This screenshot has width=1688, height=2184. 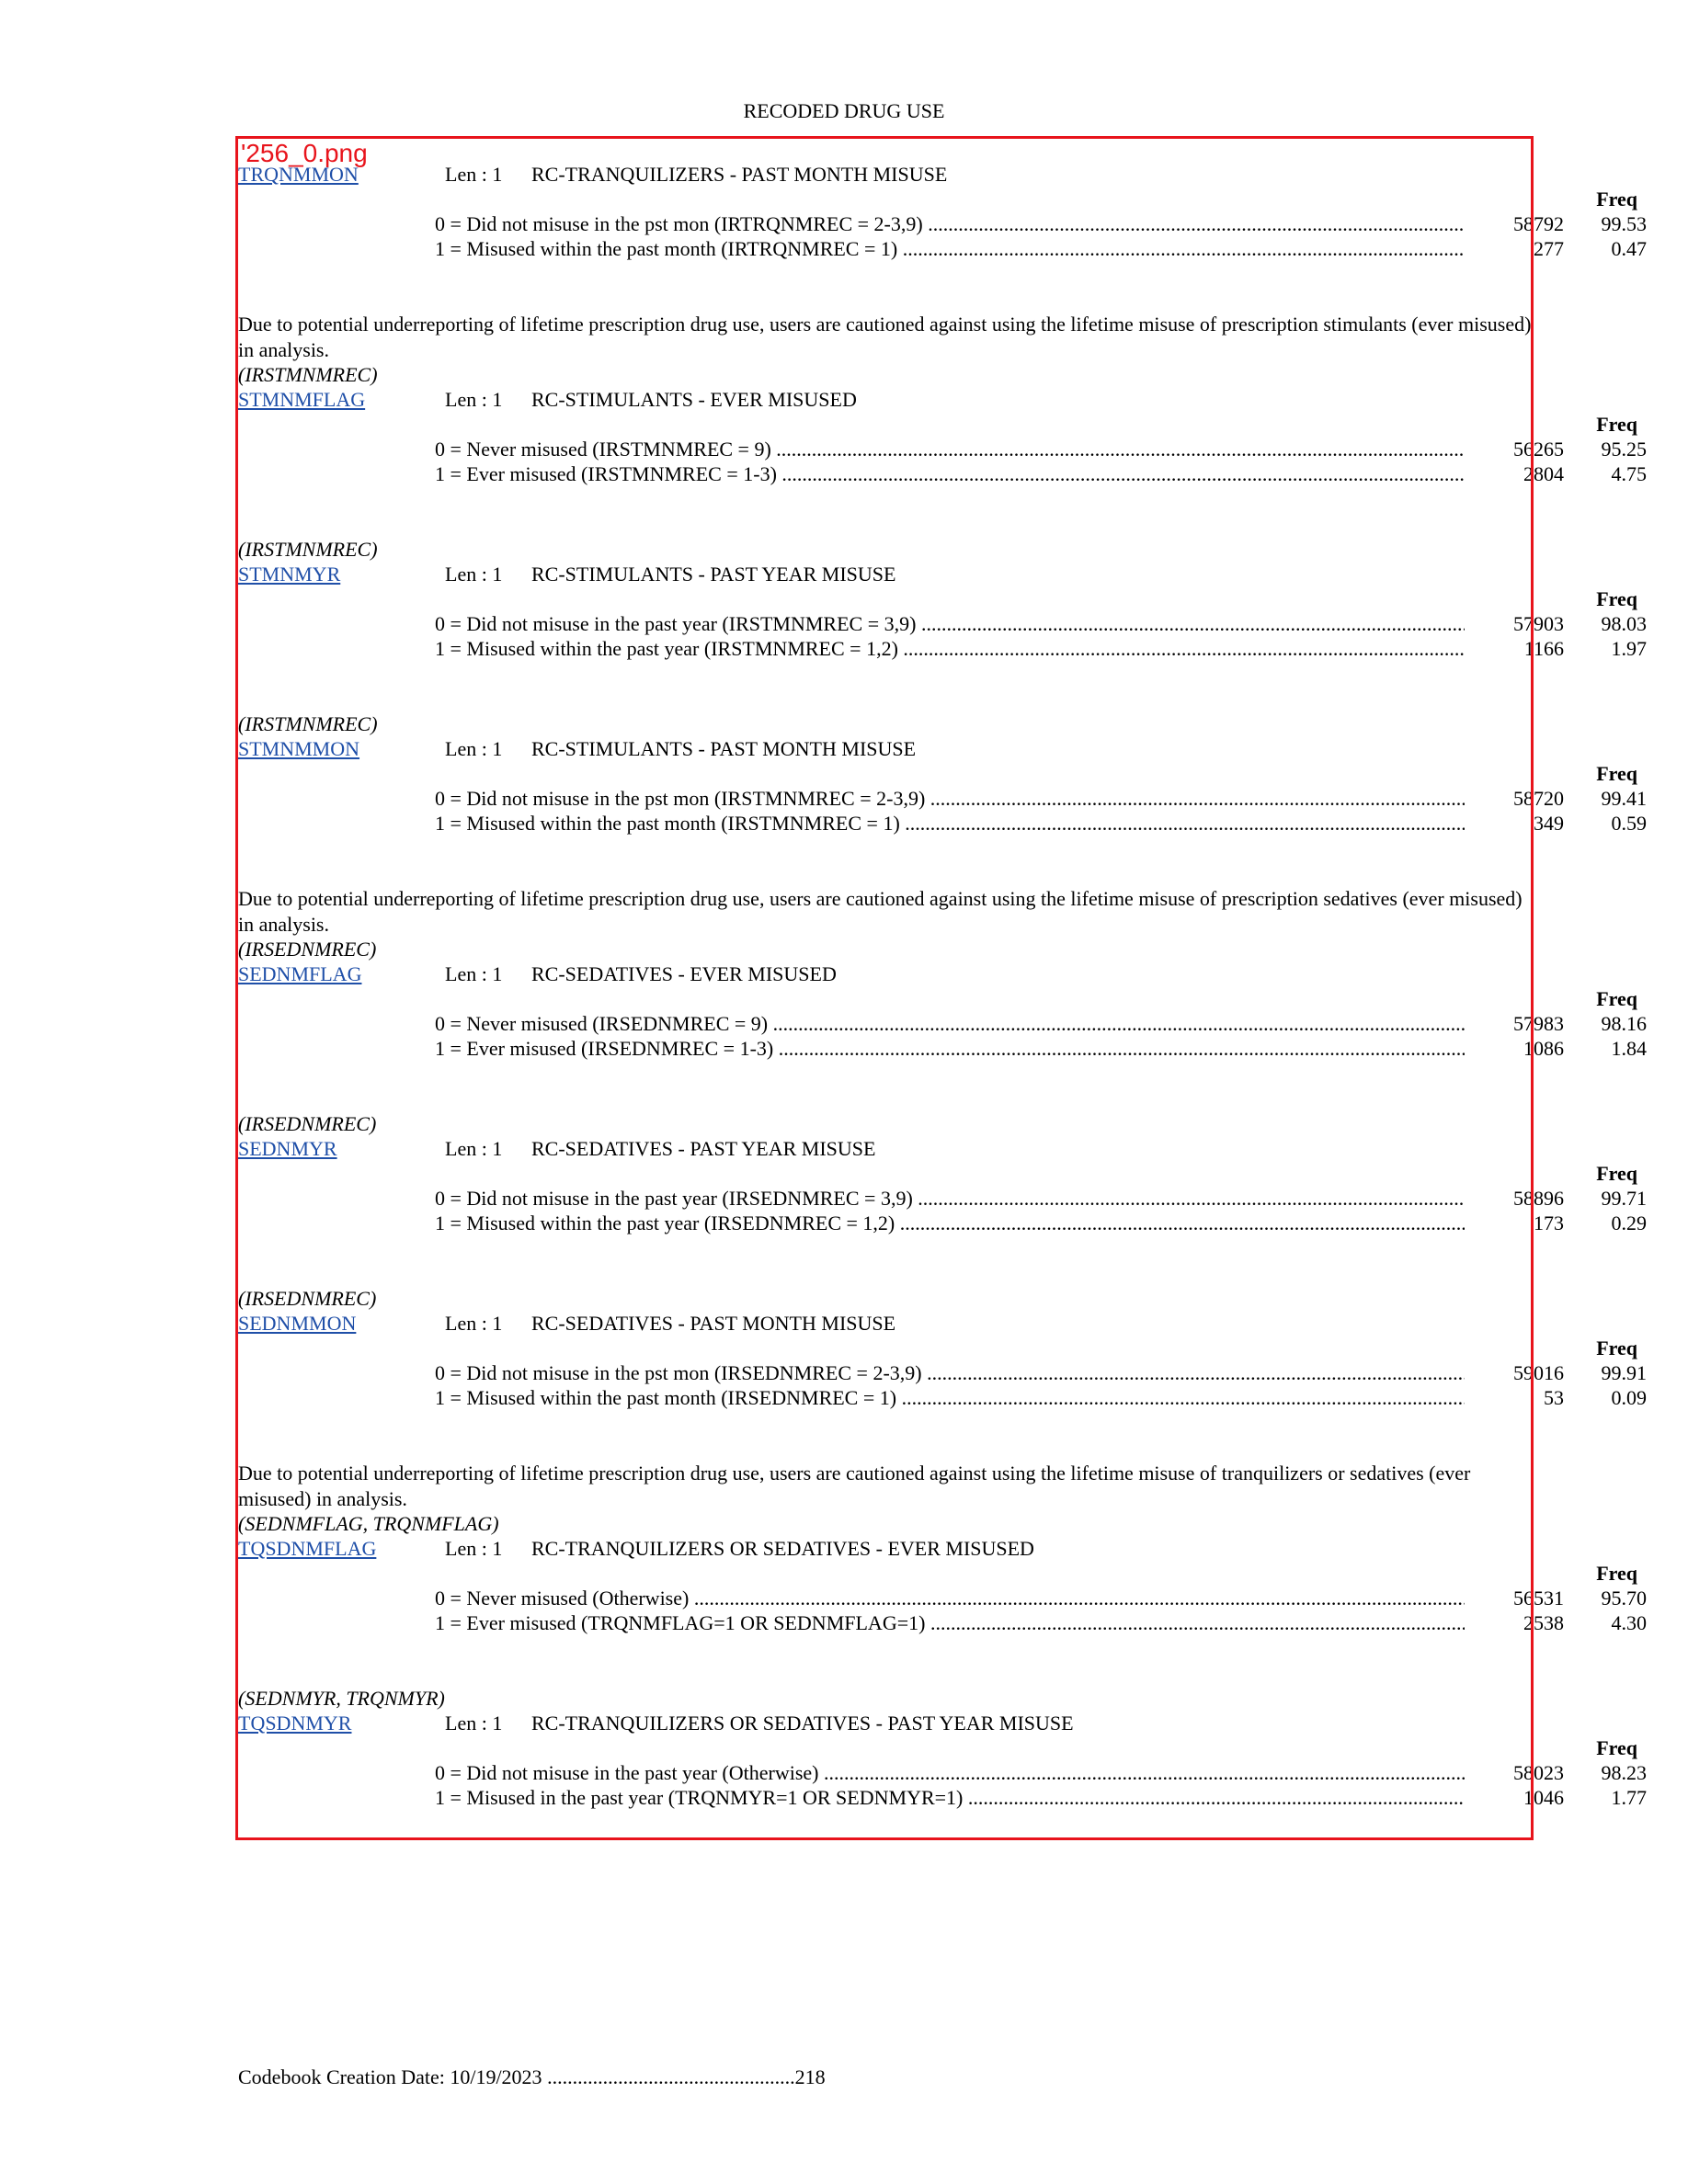 I want to click on pct-value: 4.30, so click(x=1630, y=1622).